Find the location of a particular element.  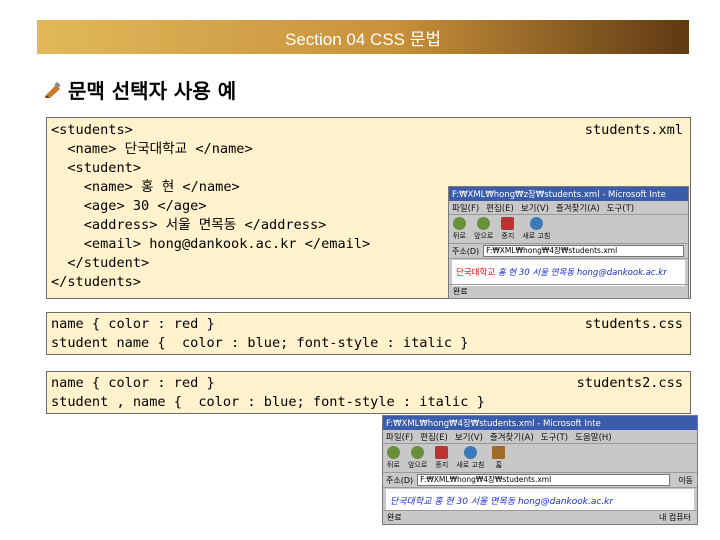

browser-address-bar: 주소(D) F:₩XML₩hong₩4장₩students.xml 이동 is located at coordinates (540, 480).